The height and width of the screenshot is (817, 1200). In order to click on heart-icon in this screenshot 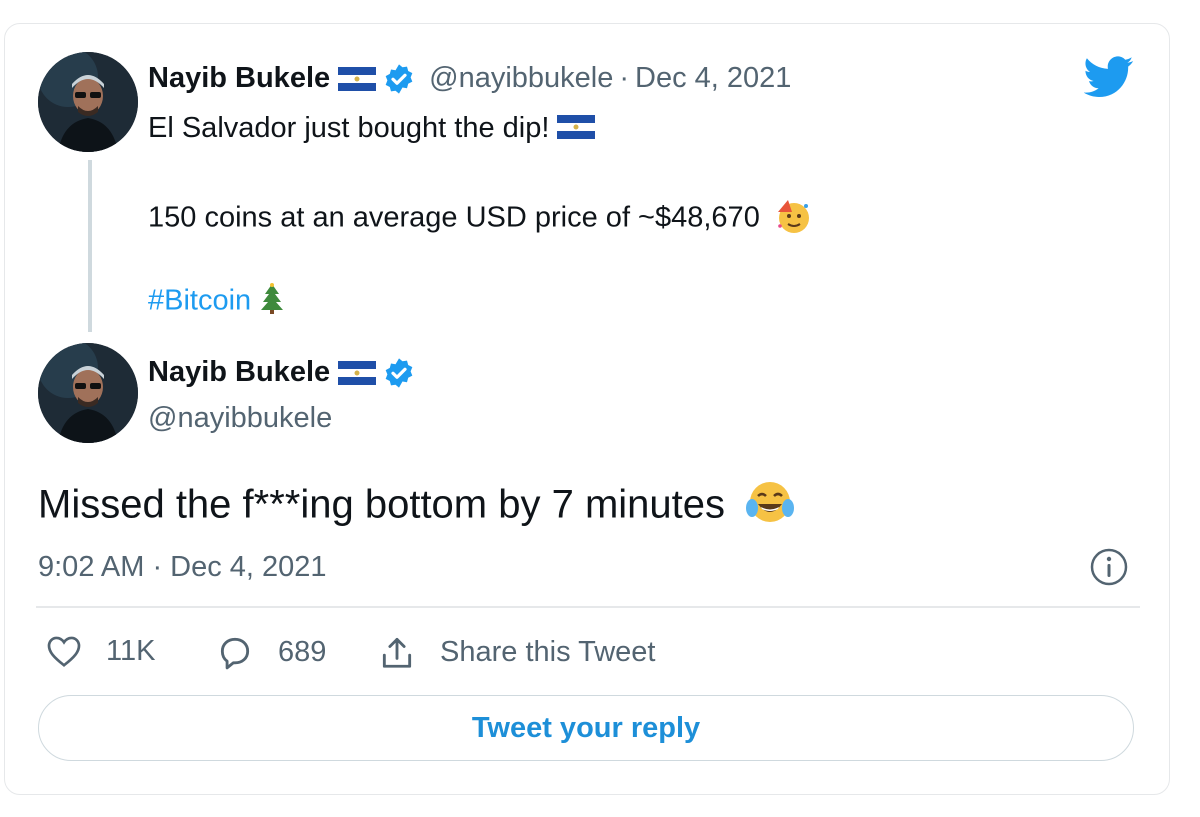, I will do `click(64, 651)`.